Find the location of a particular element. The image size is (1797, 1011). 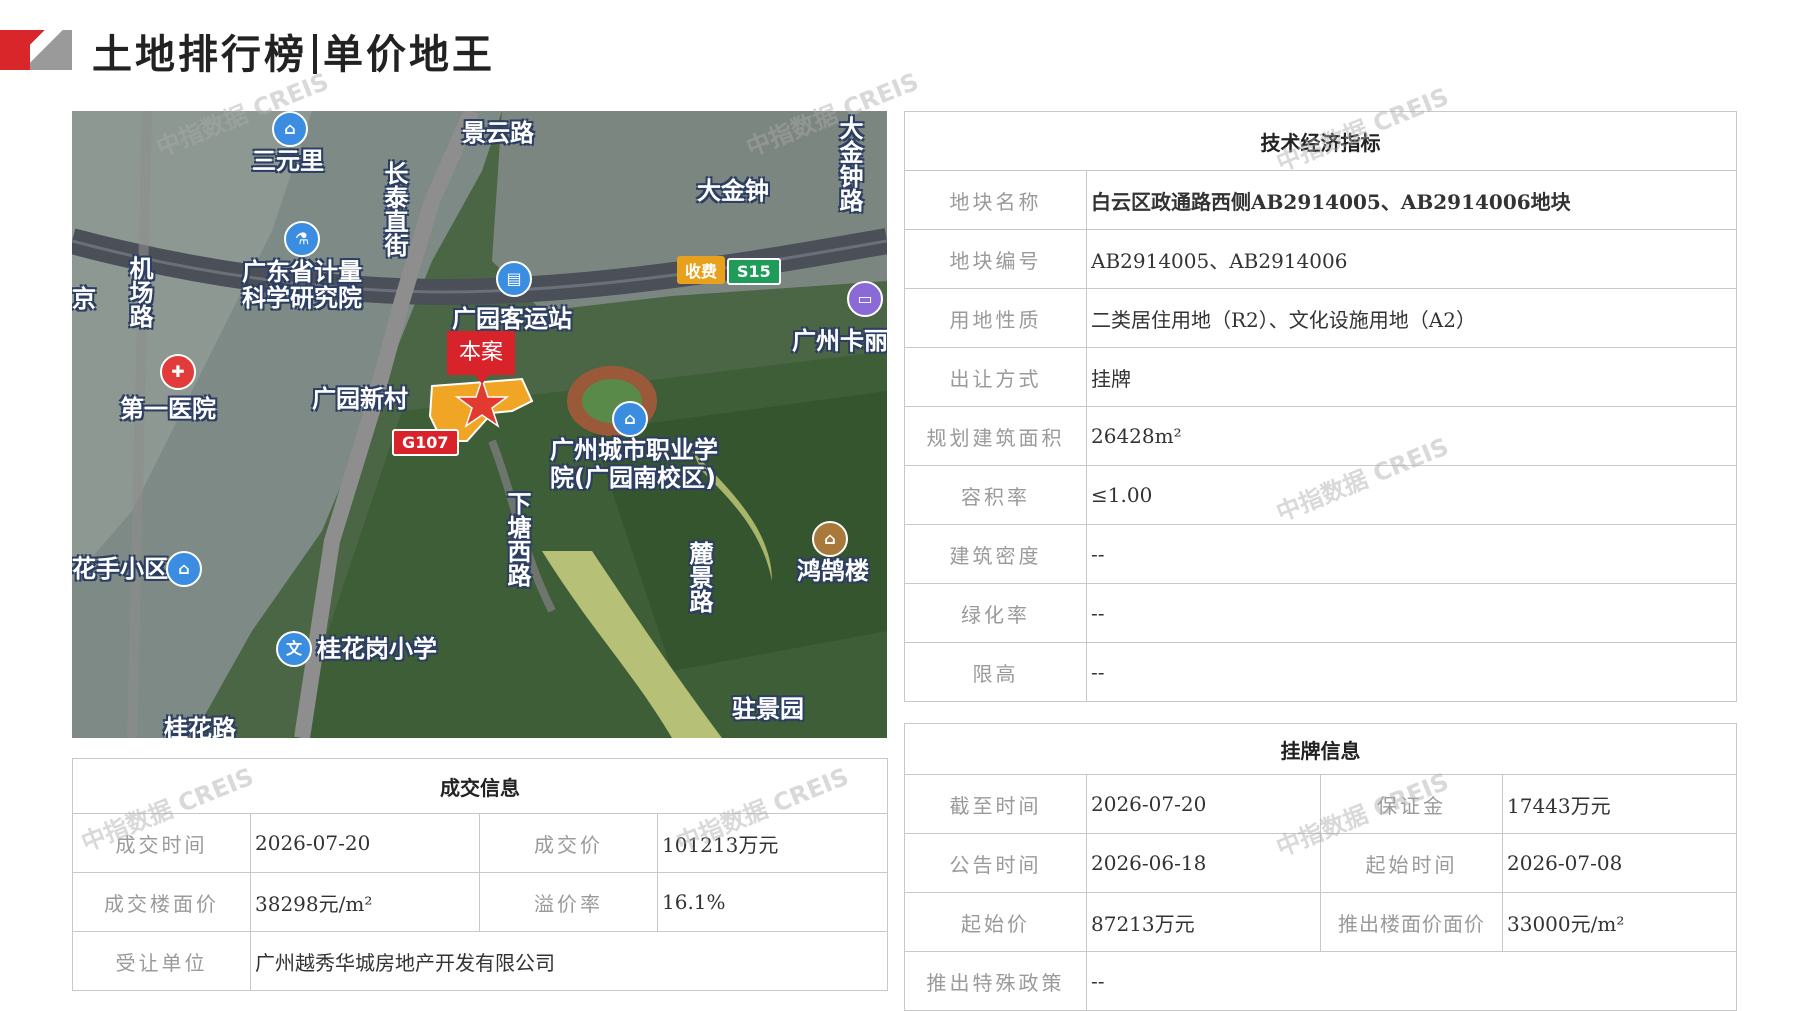

deal-price-label: 成交价 is located at coordinates (568, 843).